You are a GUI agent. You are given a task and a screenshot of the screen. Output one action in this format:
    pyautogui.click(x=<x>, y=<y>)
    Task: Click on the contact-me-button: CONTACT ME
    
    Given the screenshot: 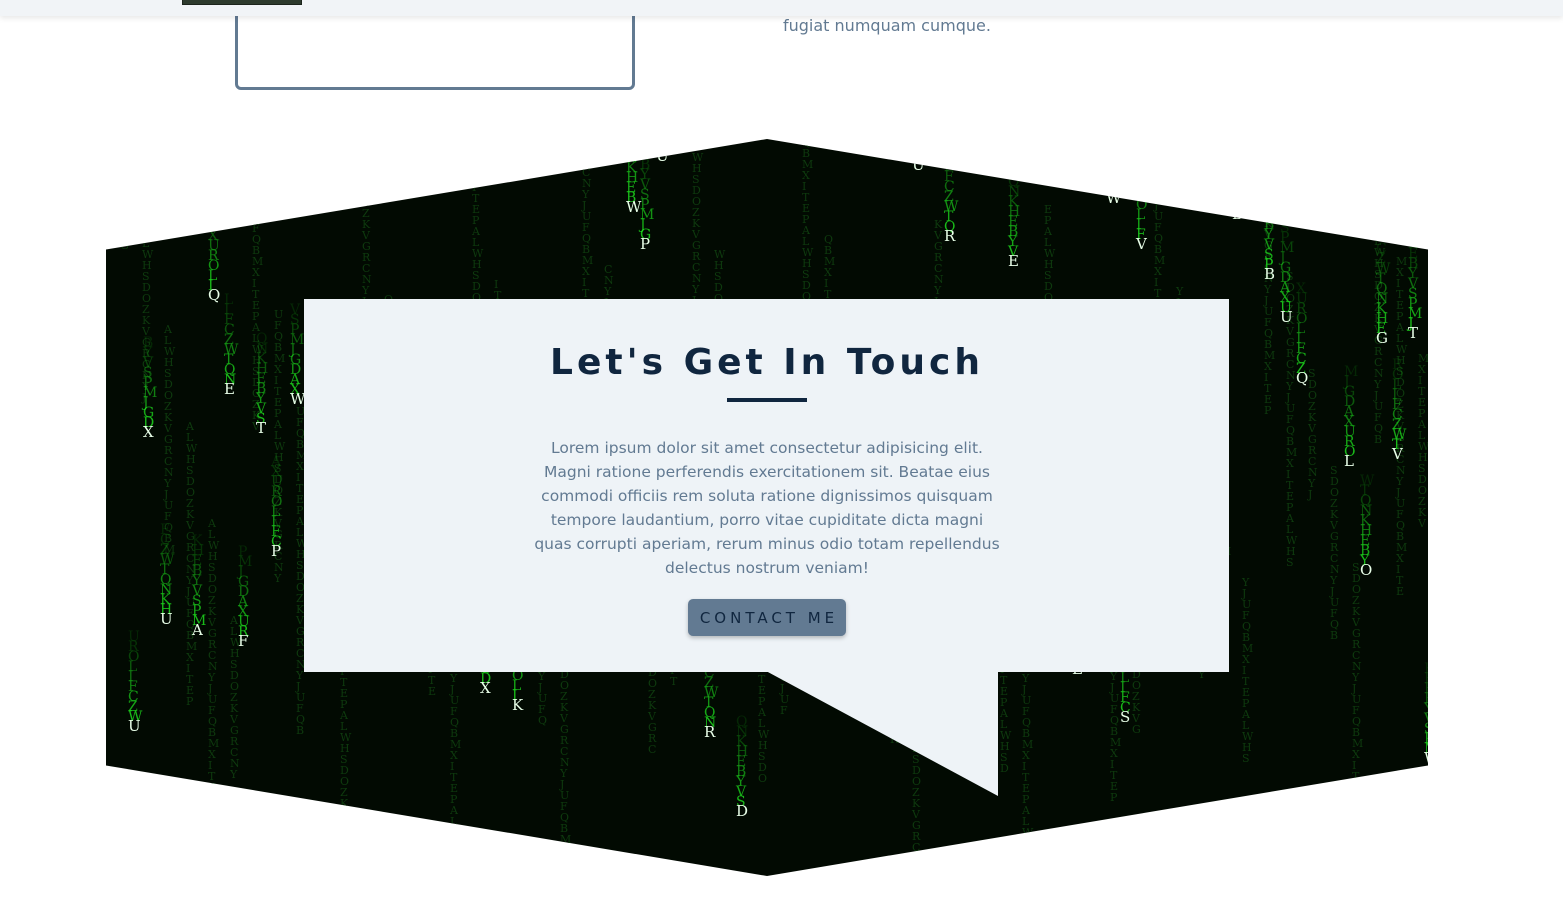 What is the action you would take?
    pyautogui.click(x=767, y=617)
    